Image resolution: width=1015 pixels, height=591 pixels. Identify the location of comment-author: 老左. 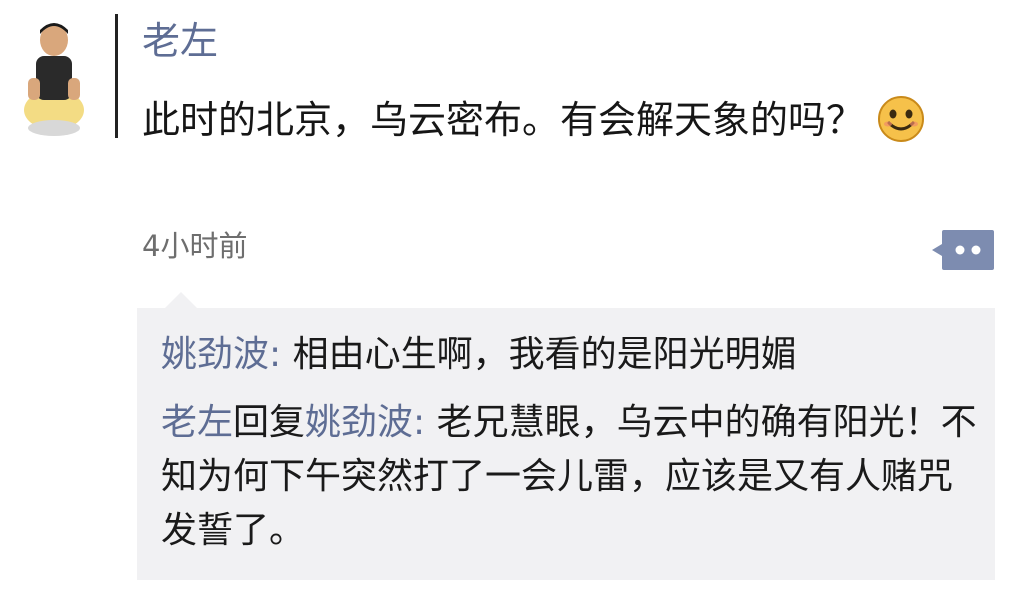
(197, 422).